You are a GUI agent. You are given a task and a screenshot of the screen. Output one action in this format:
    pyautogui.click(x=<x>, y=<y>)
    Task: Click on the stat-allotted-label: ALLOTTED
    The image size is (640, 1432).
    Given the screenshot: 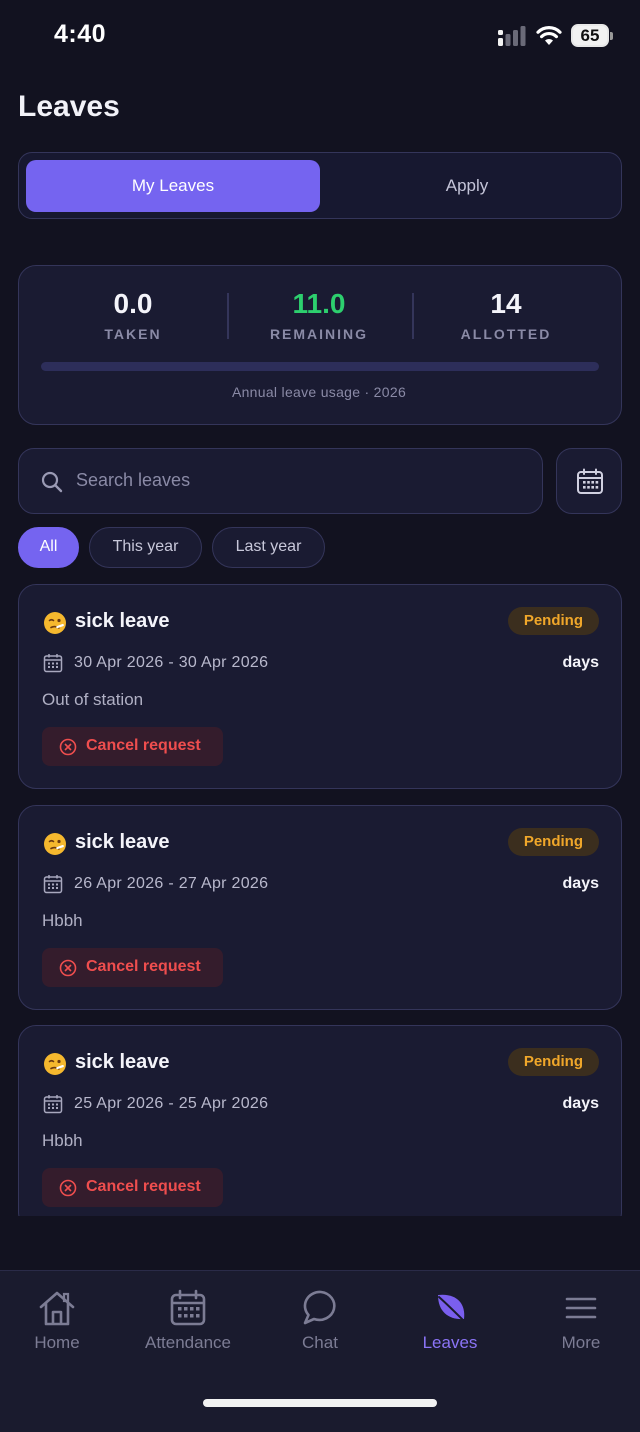 What is the action you would take?
    pyautogui.click(x=506, y=334)
    